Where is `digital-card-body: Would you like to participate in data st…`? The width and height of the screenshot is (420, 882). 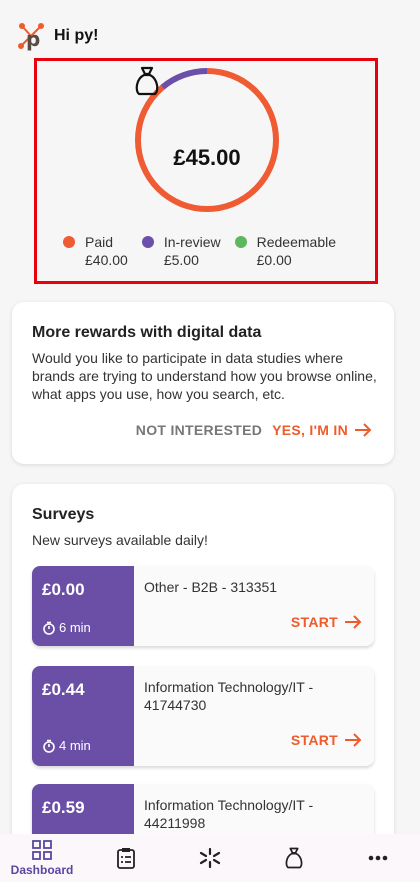 digital-card-body: Would you like to participate in data st… is located at coordinates (204, 376).